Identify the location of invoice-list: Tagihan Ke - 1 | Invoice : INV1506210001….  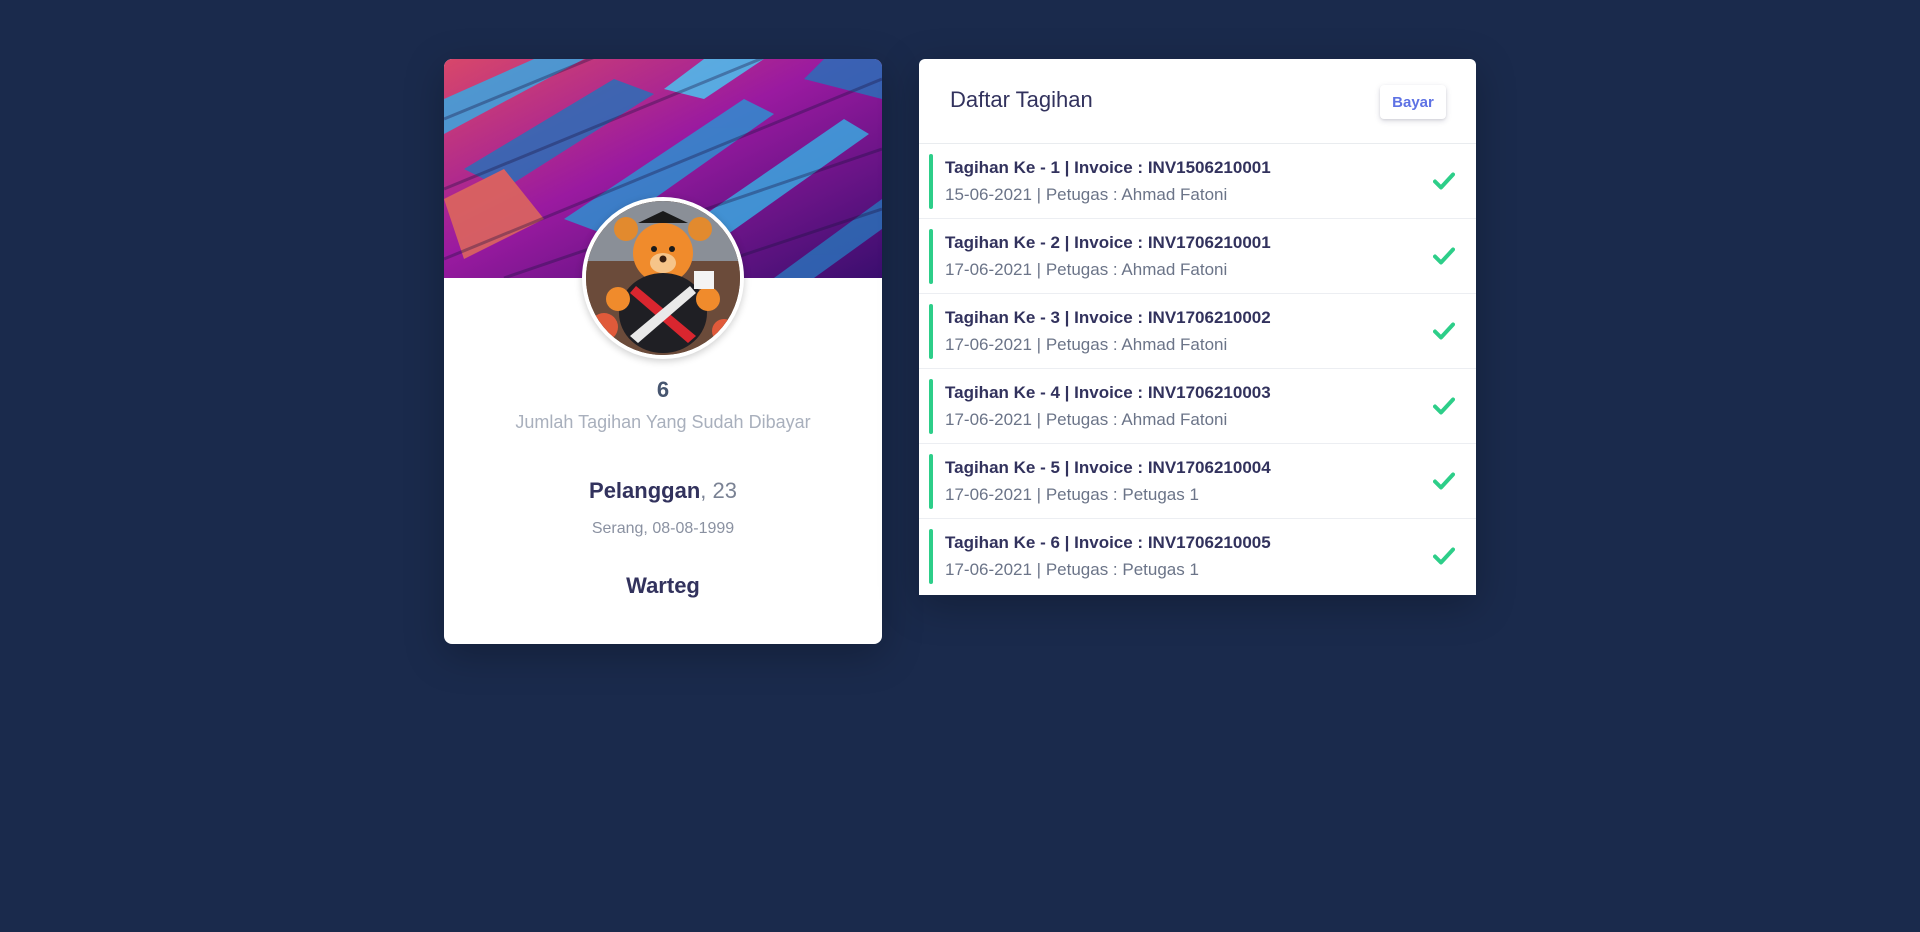
(1197, 369).